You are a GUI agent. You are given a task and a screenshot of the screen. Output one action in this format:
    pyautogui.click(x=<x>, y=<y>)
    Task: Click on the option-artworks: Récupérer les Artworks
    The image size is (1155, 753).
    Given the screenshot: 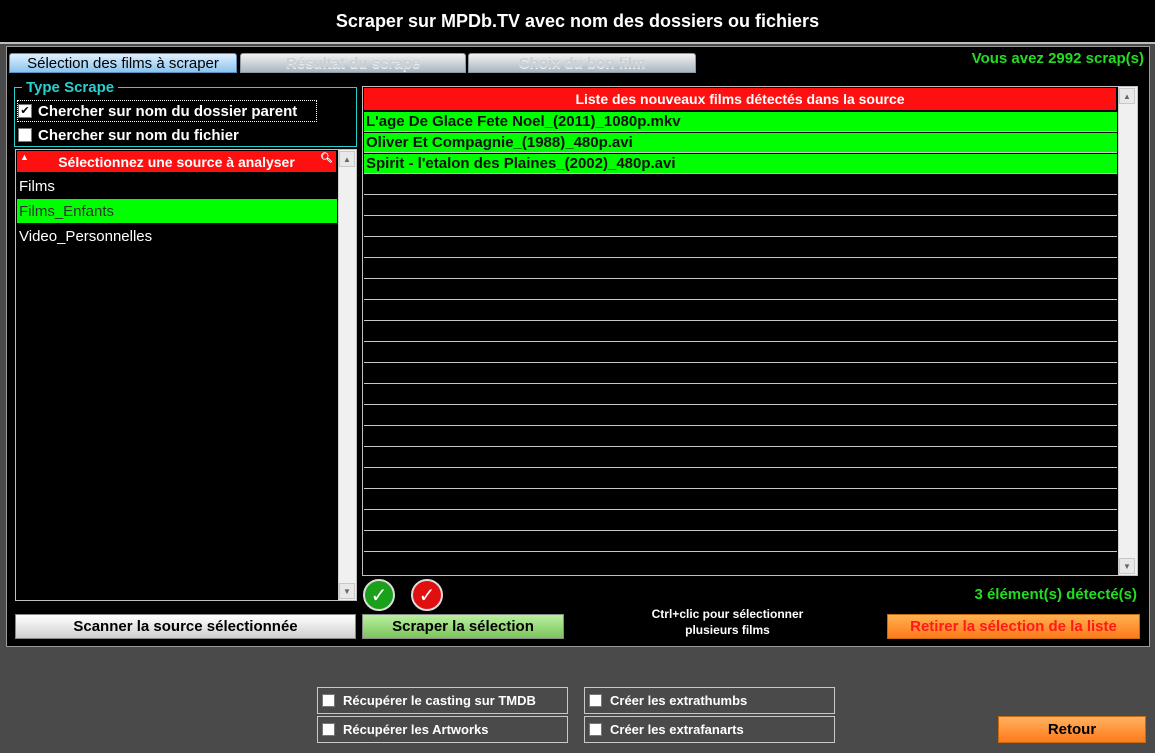 What is the action you would take?
    pyautogui.click(x=442, y=729)
    